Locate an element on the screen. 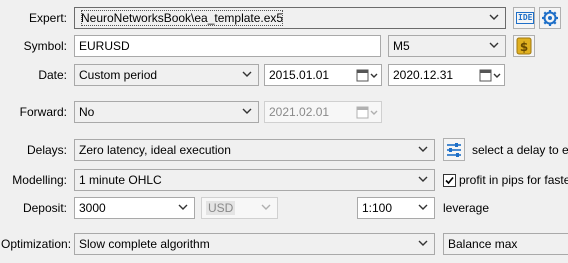 This screenshot has width=568, height=263. symbol-label: Symbol: is located at coordinates (45, 46).